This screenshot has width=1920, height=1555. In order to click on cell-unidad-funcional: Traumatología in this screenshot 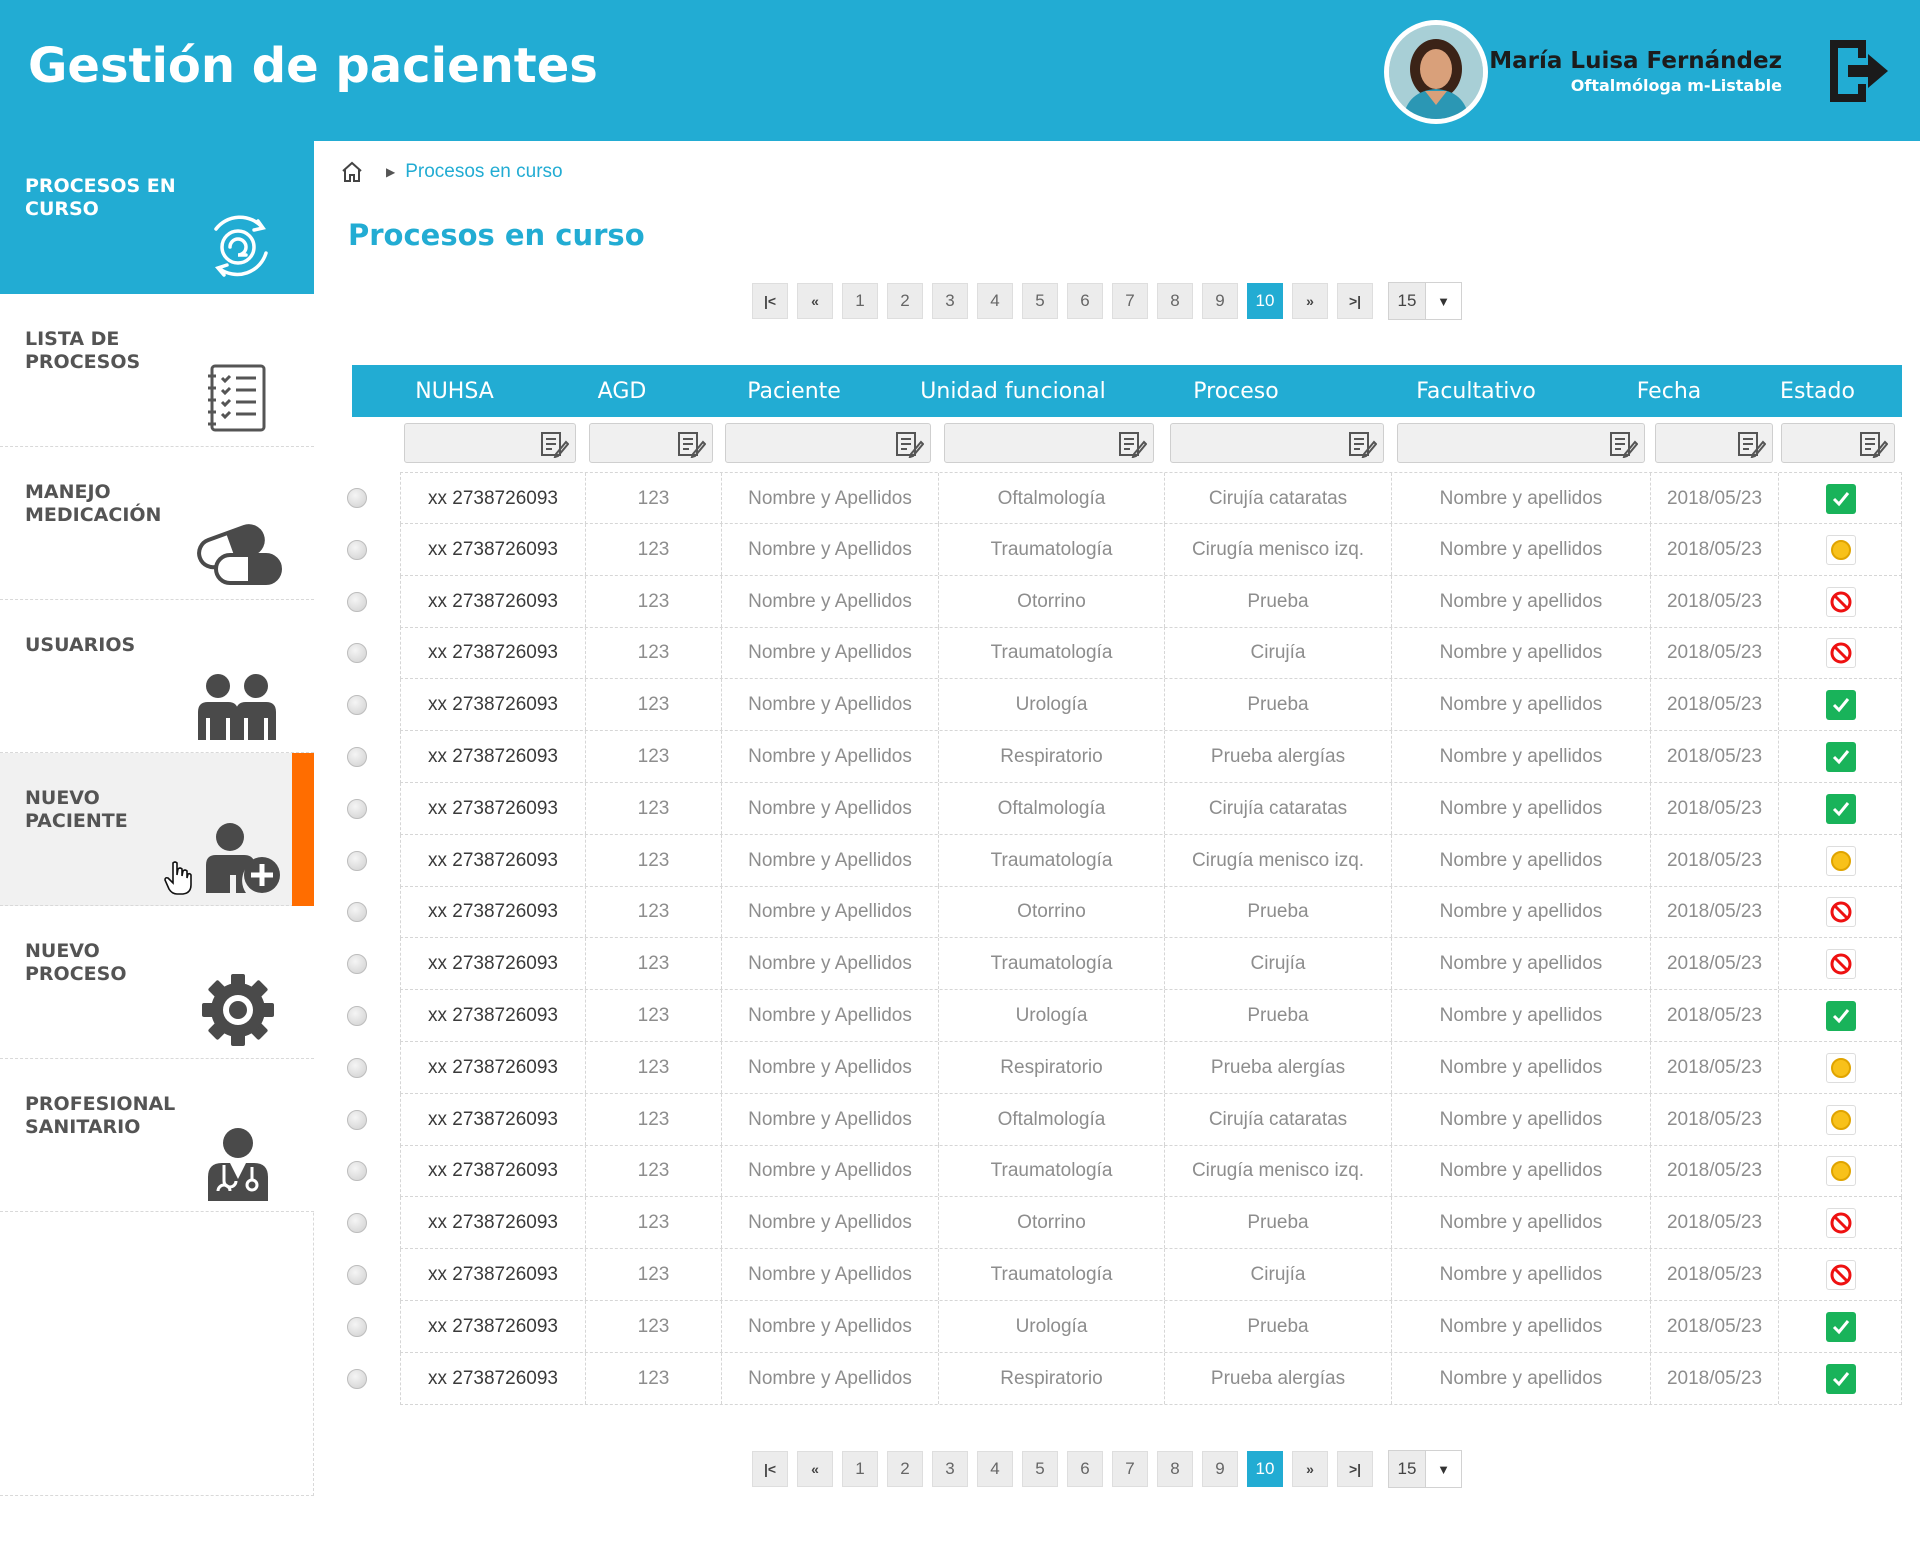, I will do `click(1052, 1274)`.